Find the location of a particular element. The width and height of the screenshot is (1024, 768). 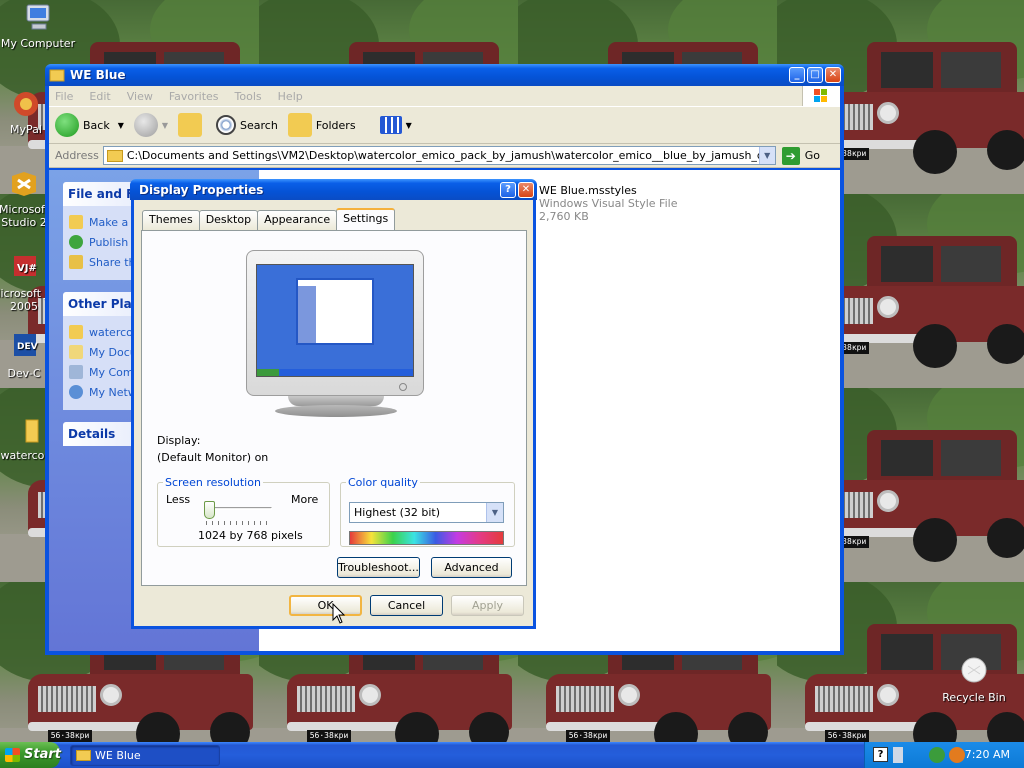

dialog-titlebar: Display Properties ? ✕ is located at coordinates (333, 189).